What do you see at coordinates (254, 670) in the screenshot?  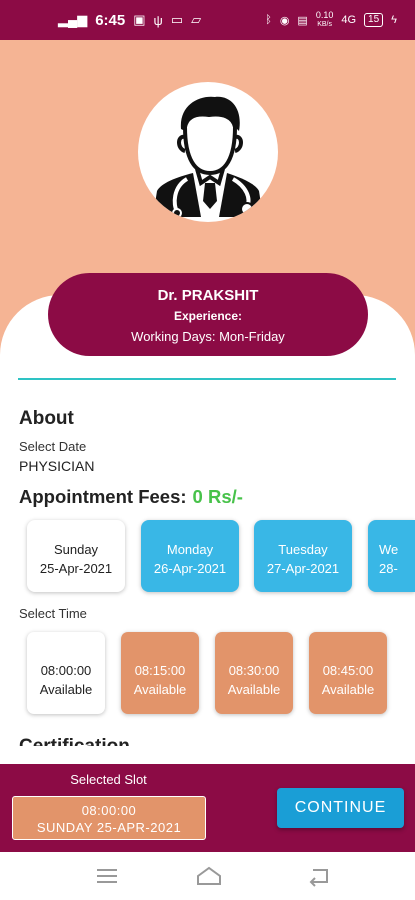 I see `time-slot-time: 08:30:00` at bounding box center [254, 670].